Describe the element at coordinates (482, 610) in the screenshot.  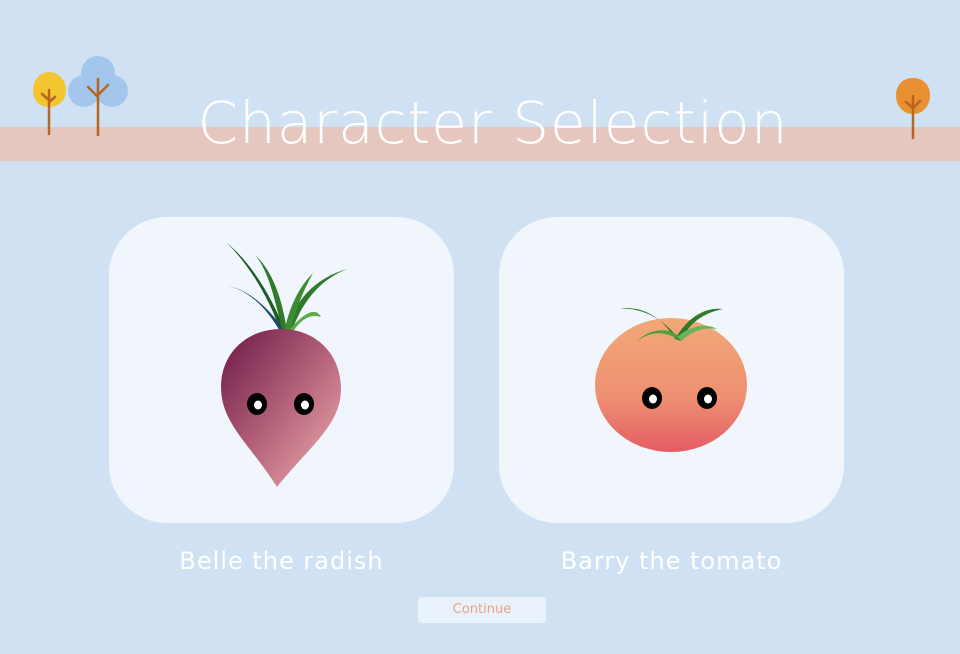
I see `continue-button: Continue` at that location.